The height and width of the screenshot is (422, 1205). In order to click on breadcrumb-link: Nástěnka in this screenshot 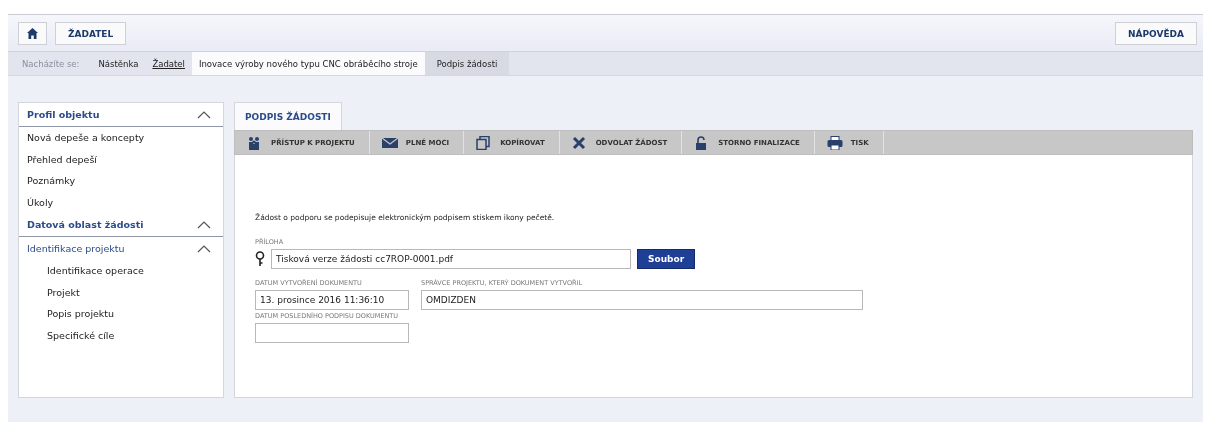, I will do `click(118, 63)`.